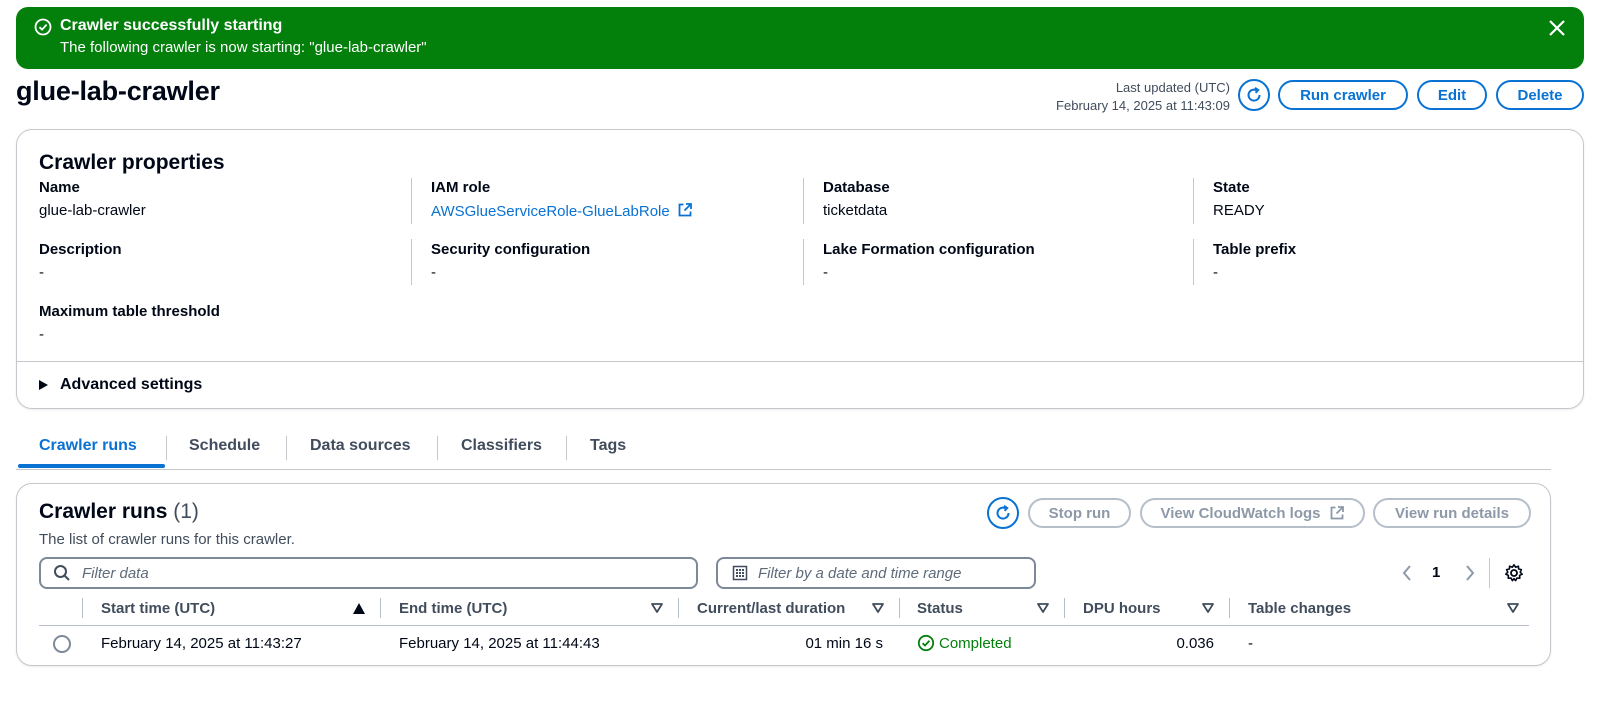 This screenshot has height=704, width=1601. What do you see at coordinates (1557, 28) in the screenshot?
I see `close-icon` at bounding box center [1557, 28].